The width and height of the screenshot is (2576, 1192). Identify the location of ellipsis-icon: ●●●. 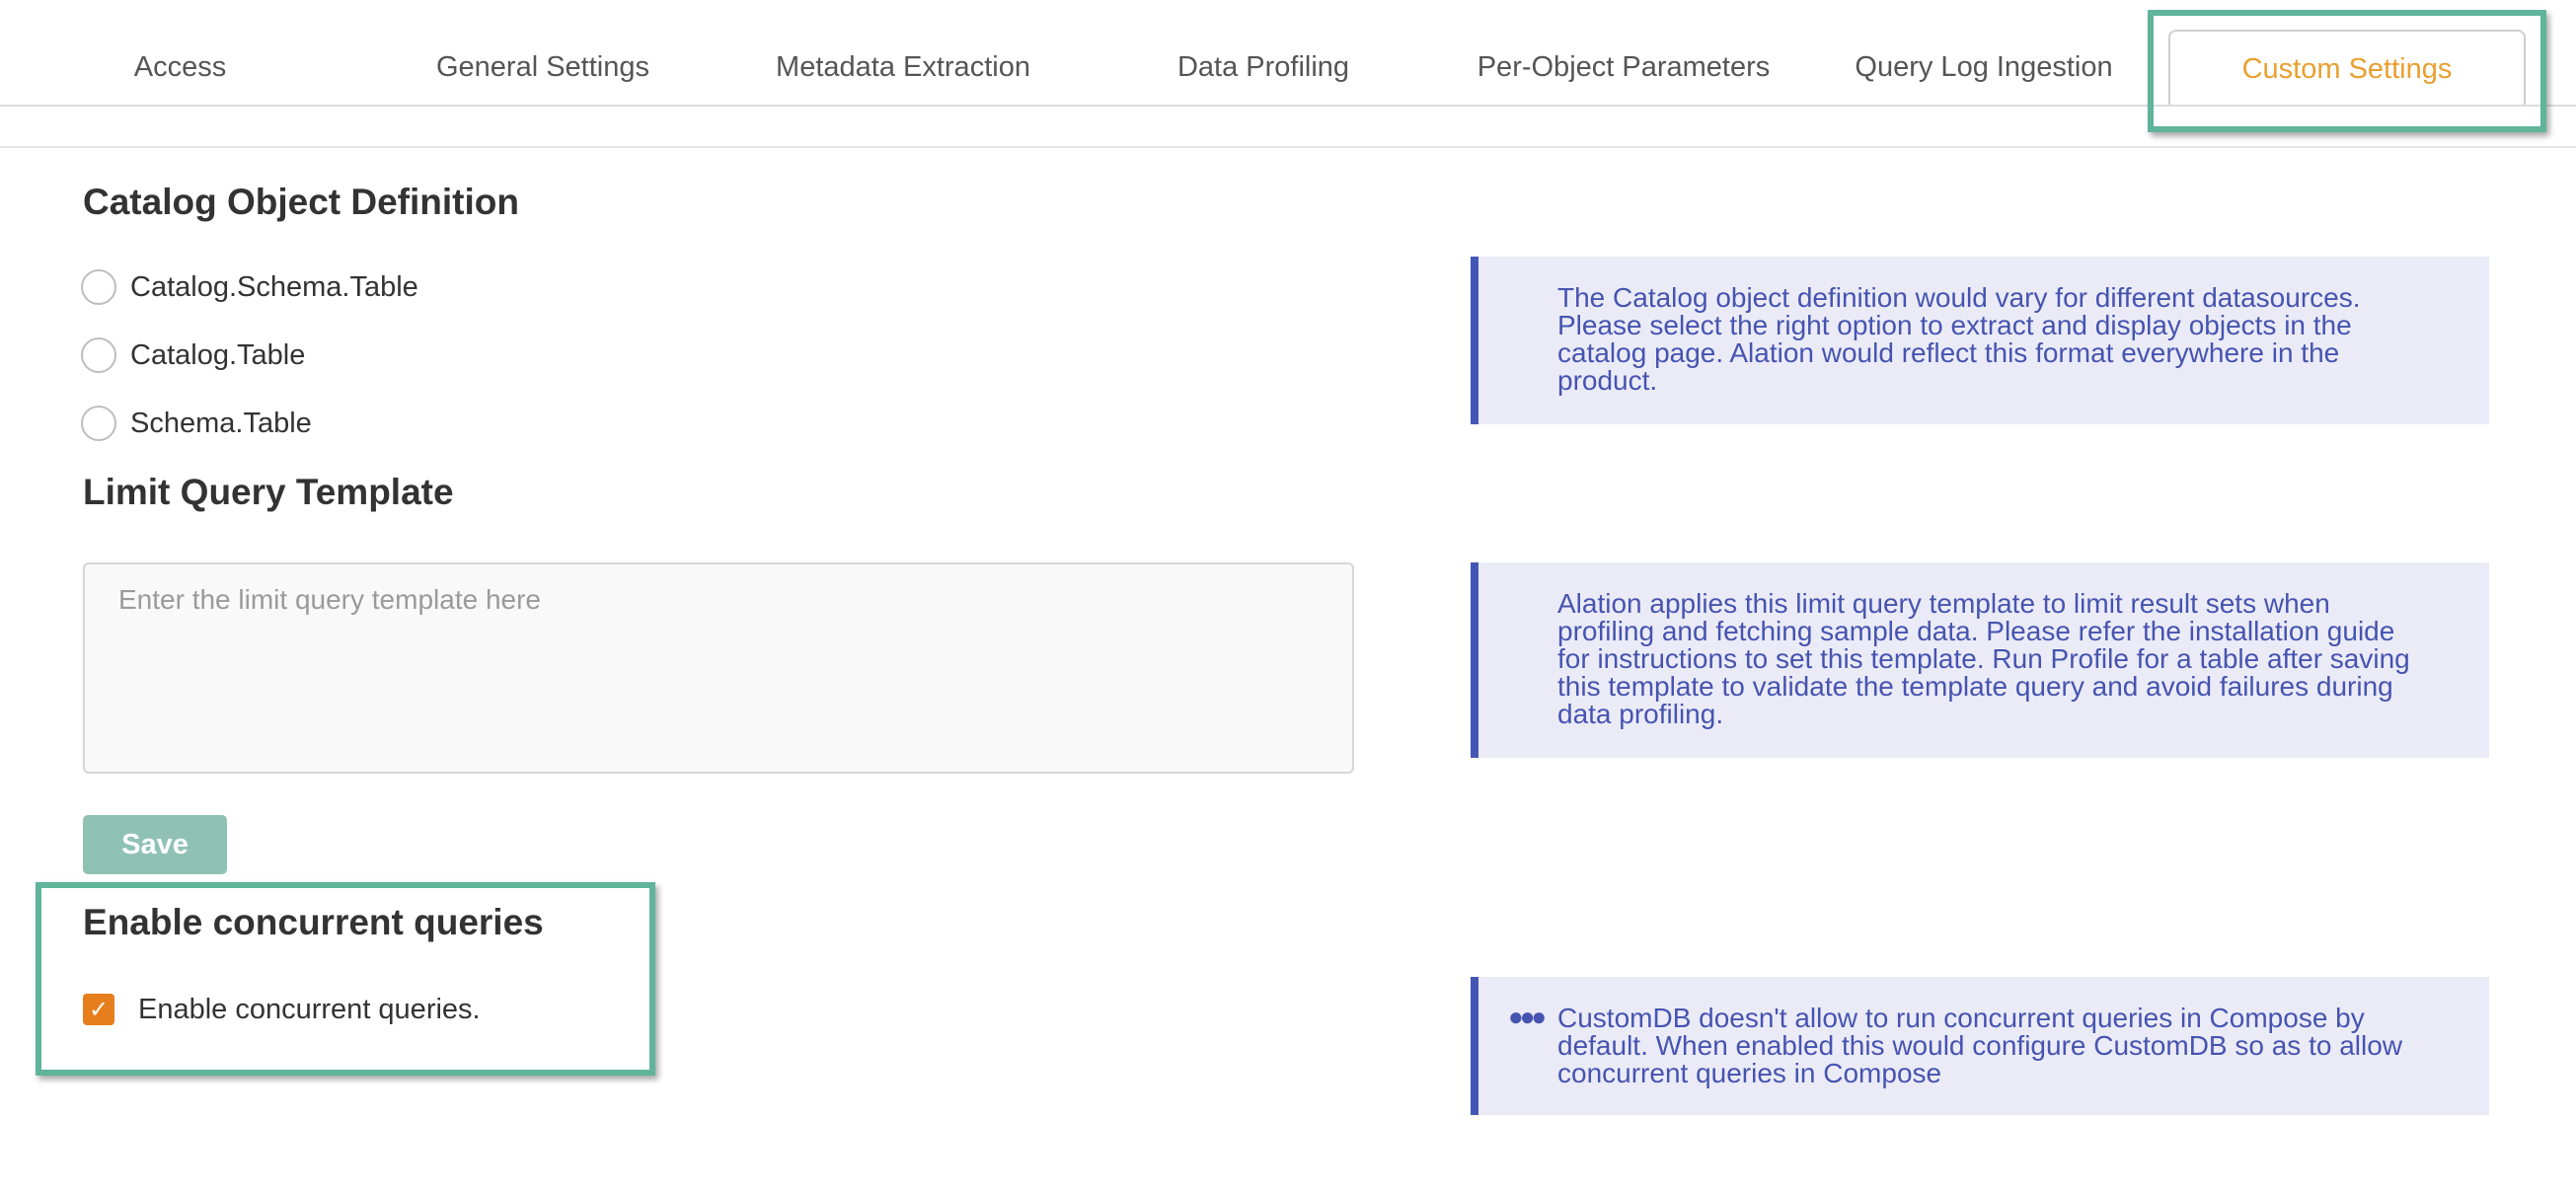
(1528, 1017).